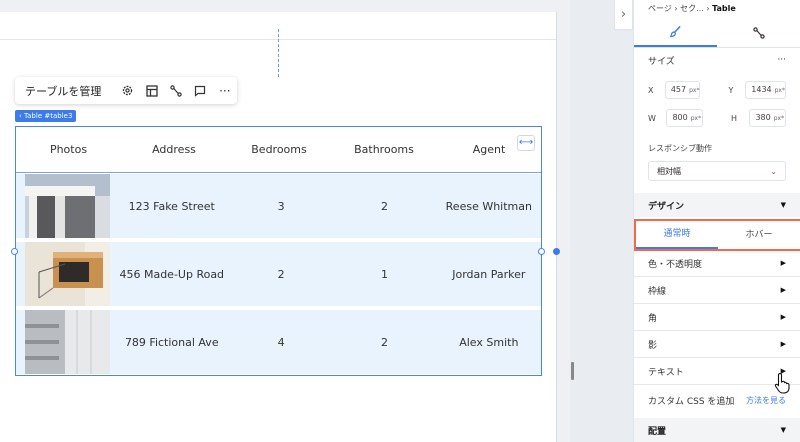  Describe the element at coordinates (717, 290) in the screenshot. I see `property-border: 枠線 ▶` at that location.